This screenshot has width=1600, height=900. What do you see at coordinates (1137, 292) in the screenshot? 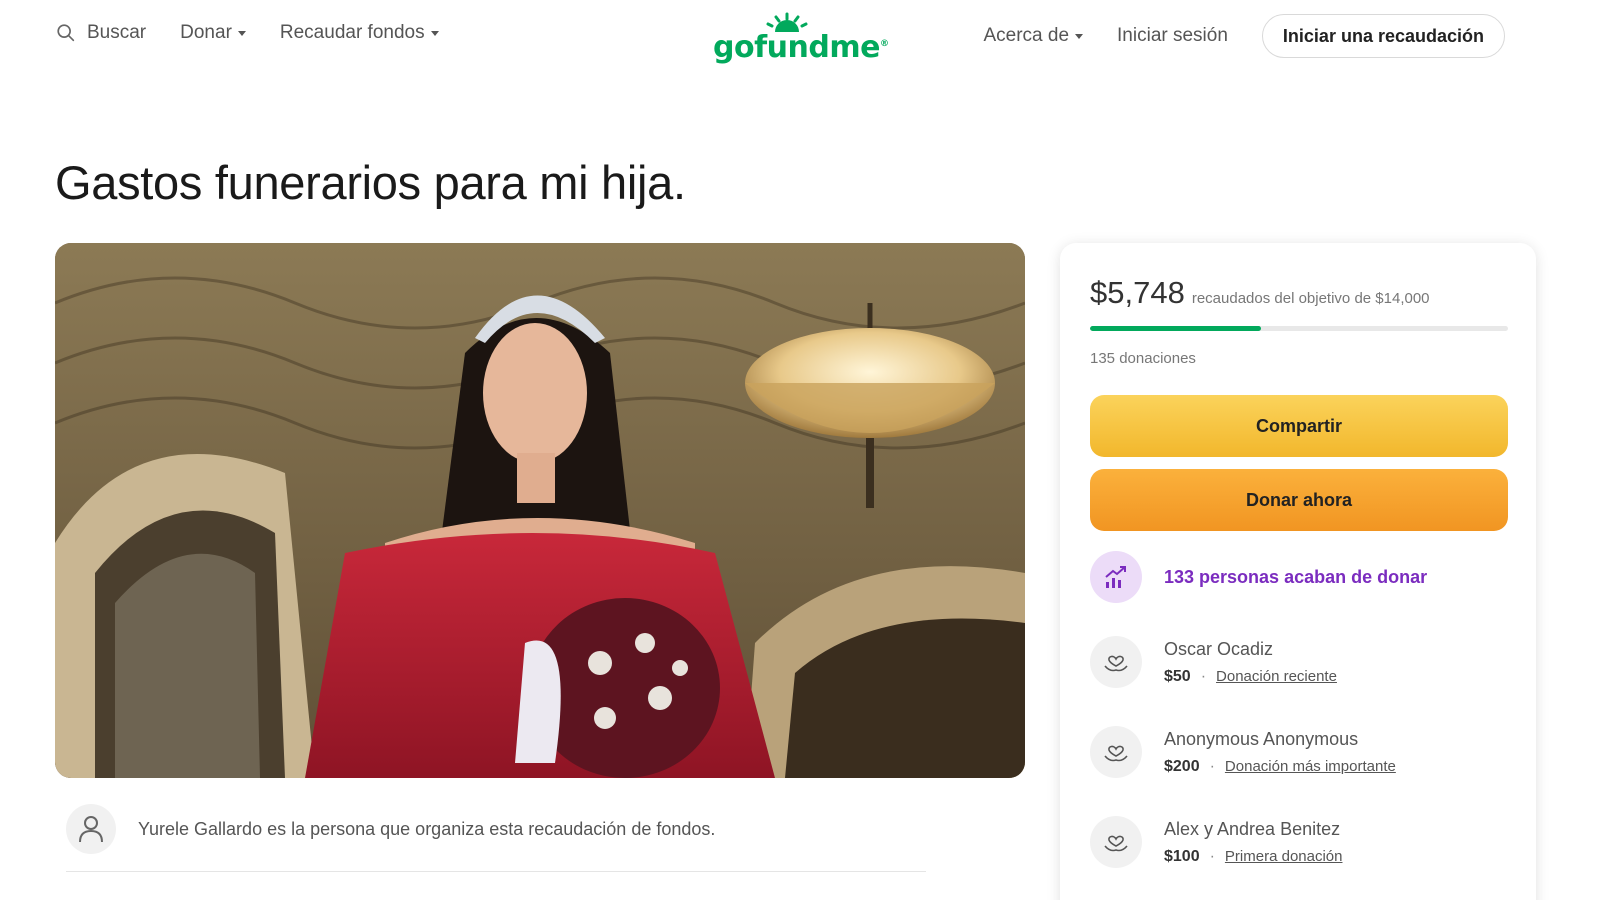
I see `raised-amount: $5,748` at bounding box center [1137, 292].